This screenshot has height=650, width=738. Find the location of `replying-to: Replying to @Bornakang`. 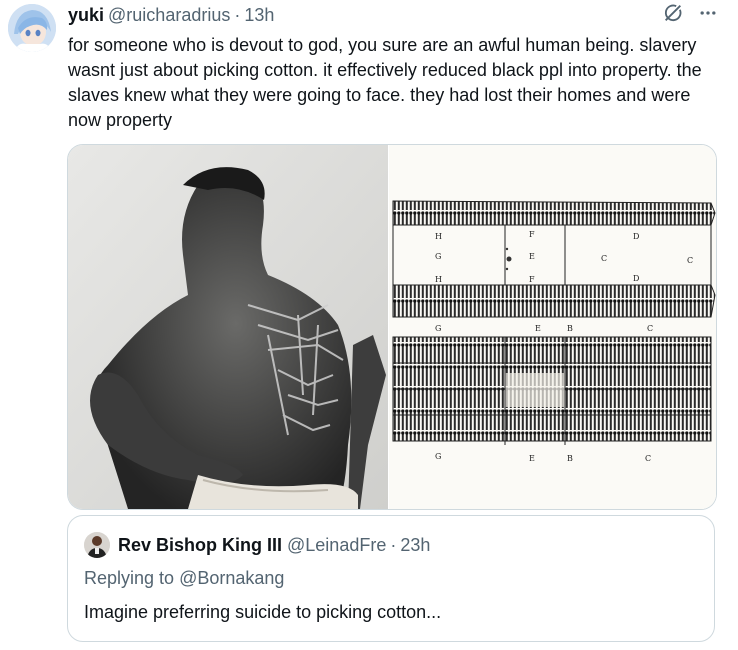

replying-to: Replying to @Bornakang is located at coordinates (184, 578).